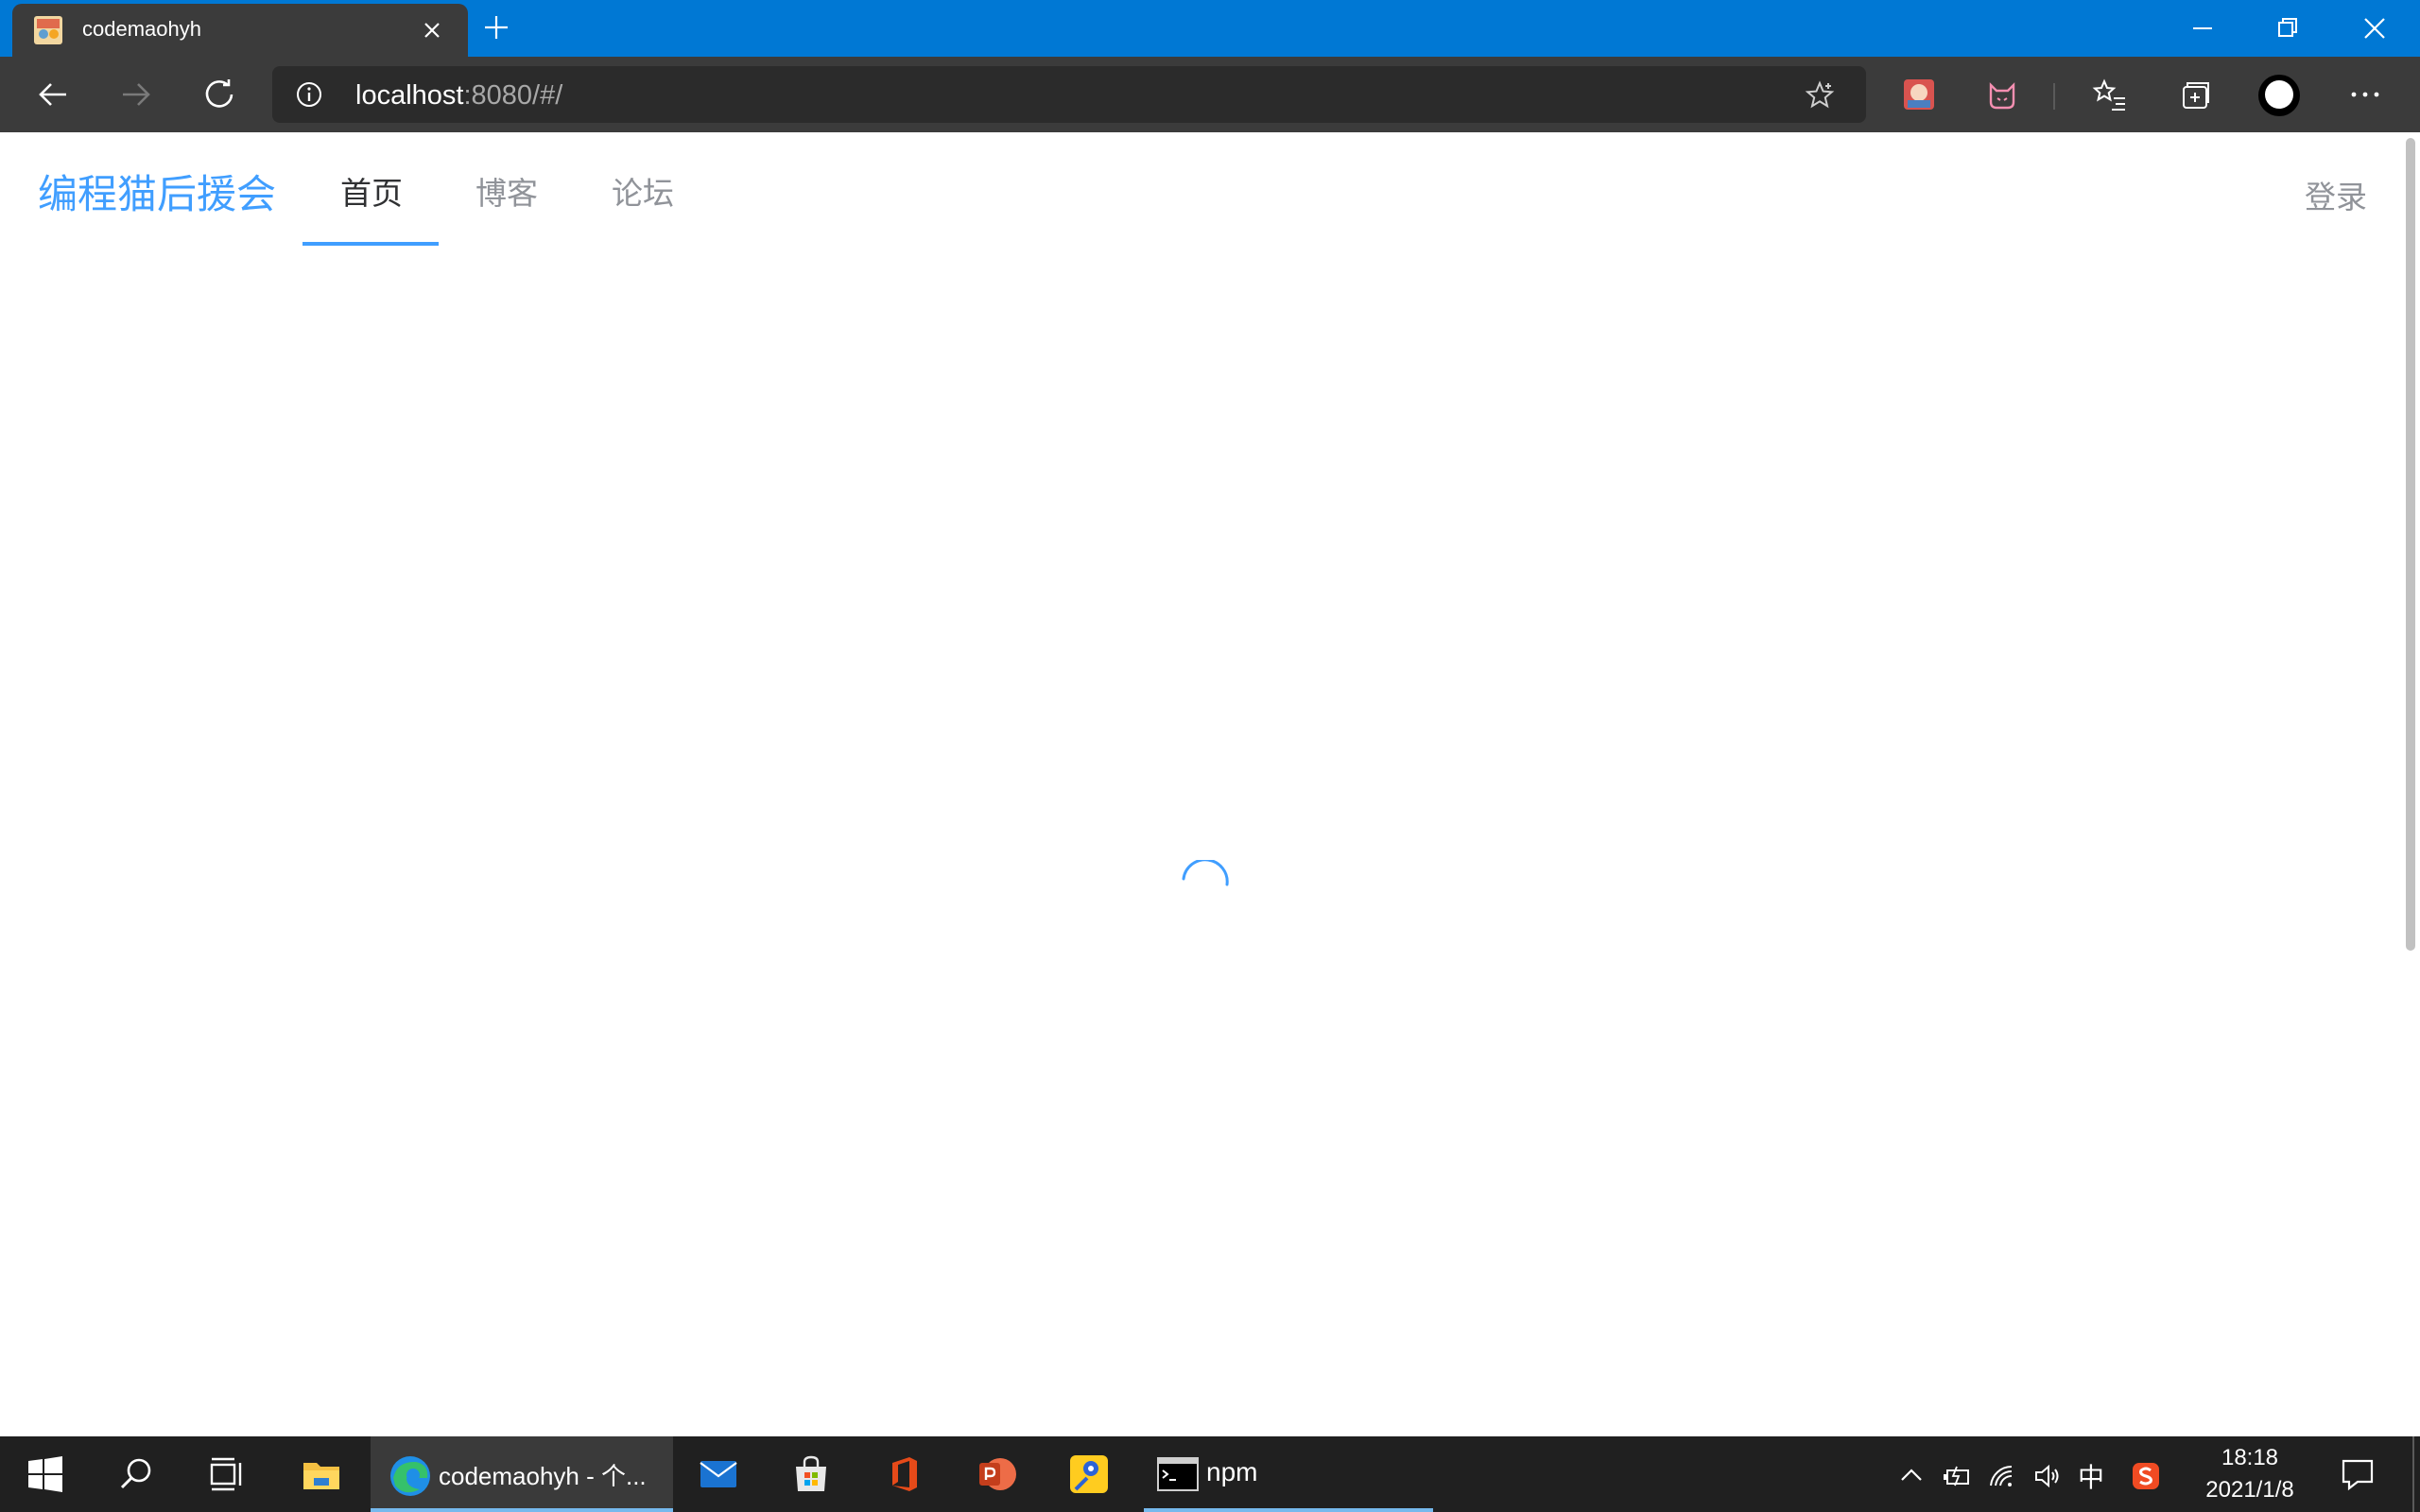 This screenshot has height=1512, width=2420. What do you see at coordinates (2202, 28) in the screenshot?
I see `window-minimize-icon` at bounding box center [2202, 28].